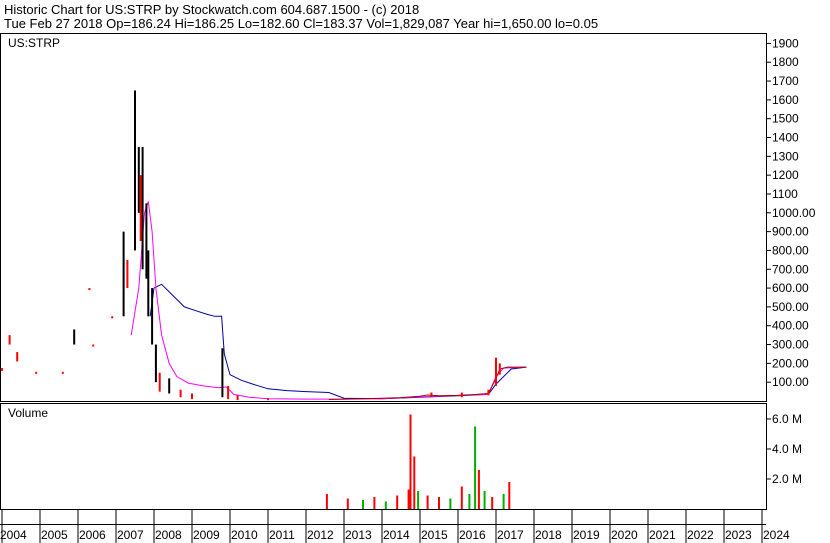 This screenshot has width=830, height=543. Describe the element at coordinates (785, 175) in the screenshot. I see `price-tick-label: 1200` at that location.